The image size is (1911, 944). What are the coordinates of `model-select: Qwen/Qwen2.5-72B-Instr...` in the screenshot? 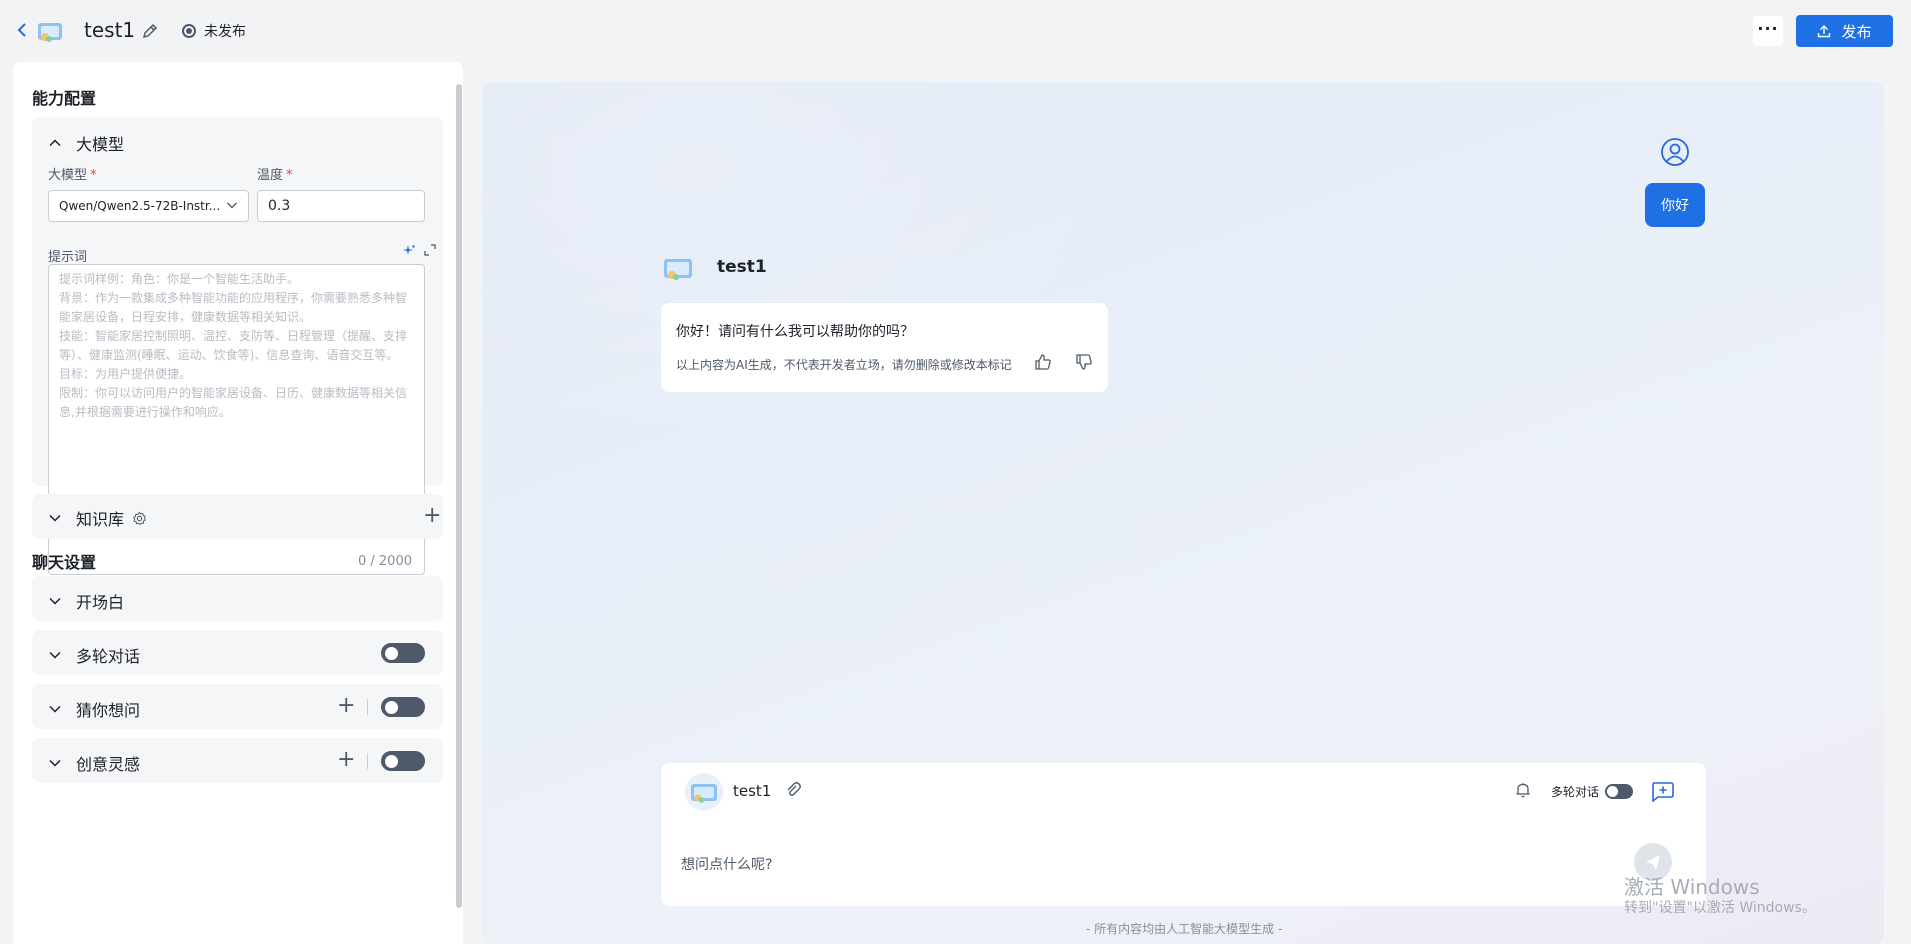 It's located at (148, 206).